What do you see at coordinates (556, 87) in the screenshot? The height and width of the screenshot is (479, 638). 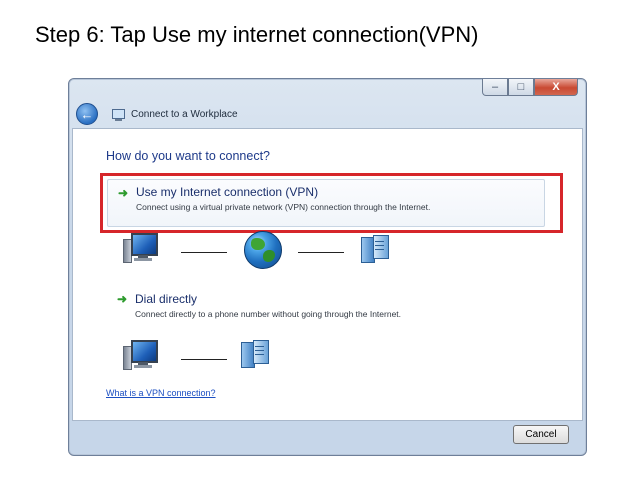 I see `close-button: X` at bounding box center [556, 87].